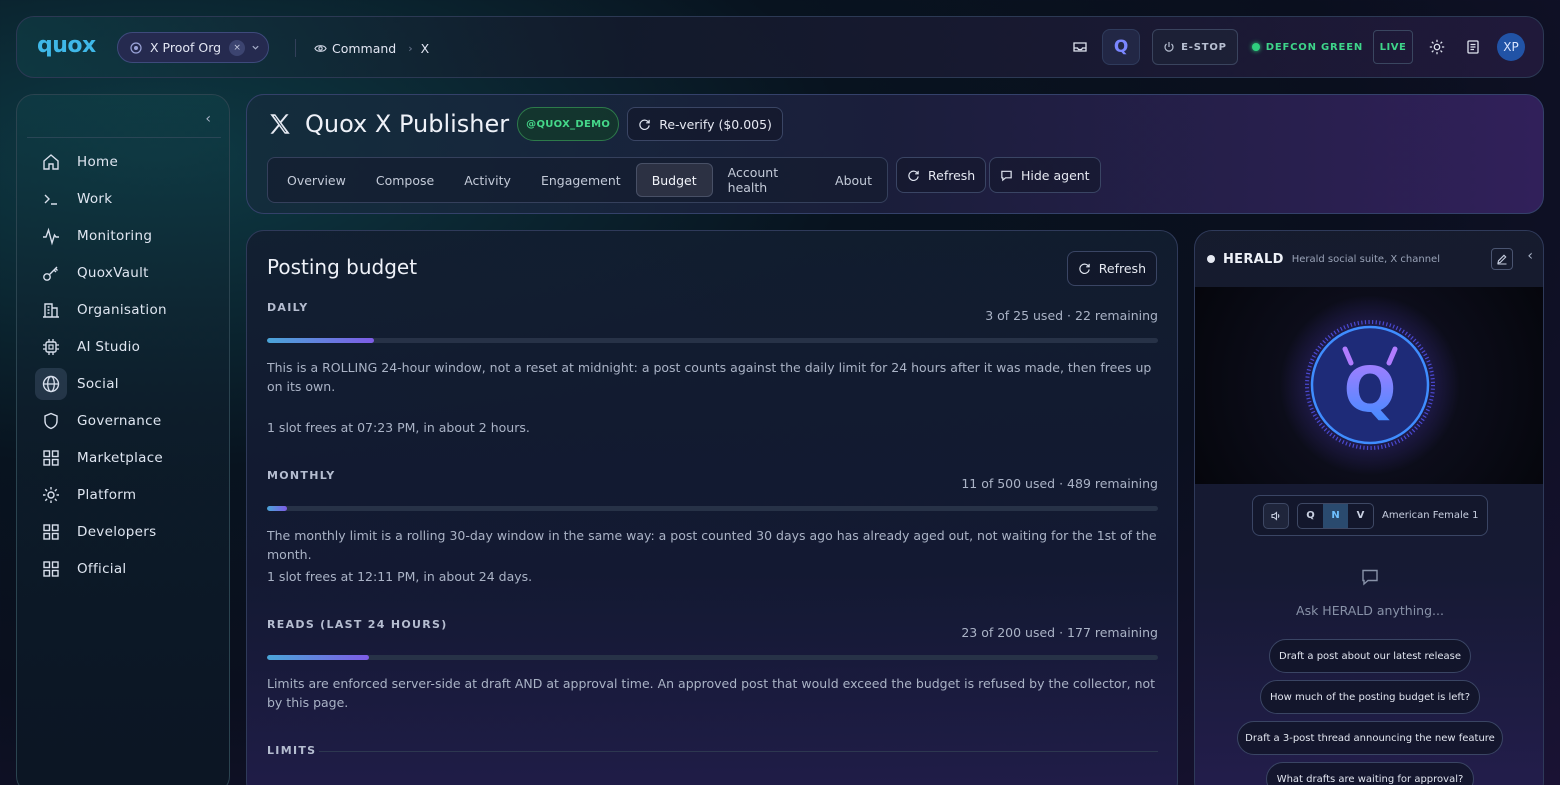  What do you see at coordinates (51, 421) in the screenshot?
I see `shield-icon` at bounding box center [51, 421].